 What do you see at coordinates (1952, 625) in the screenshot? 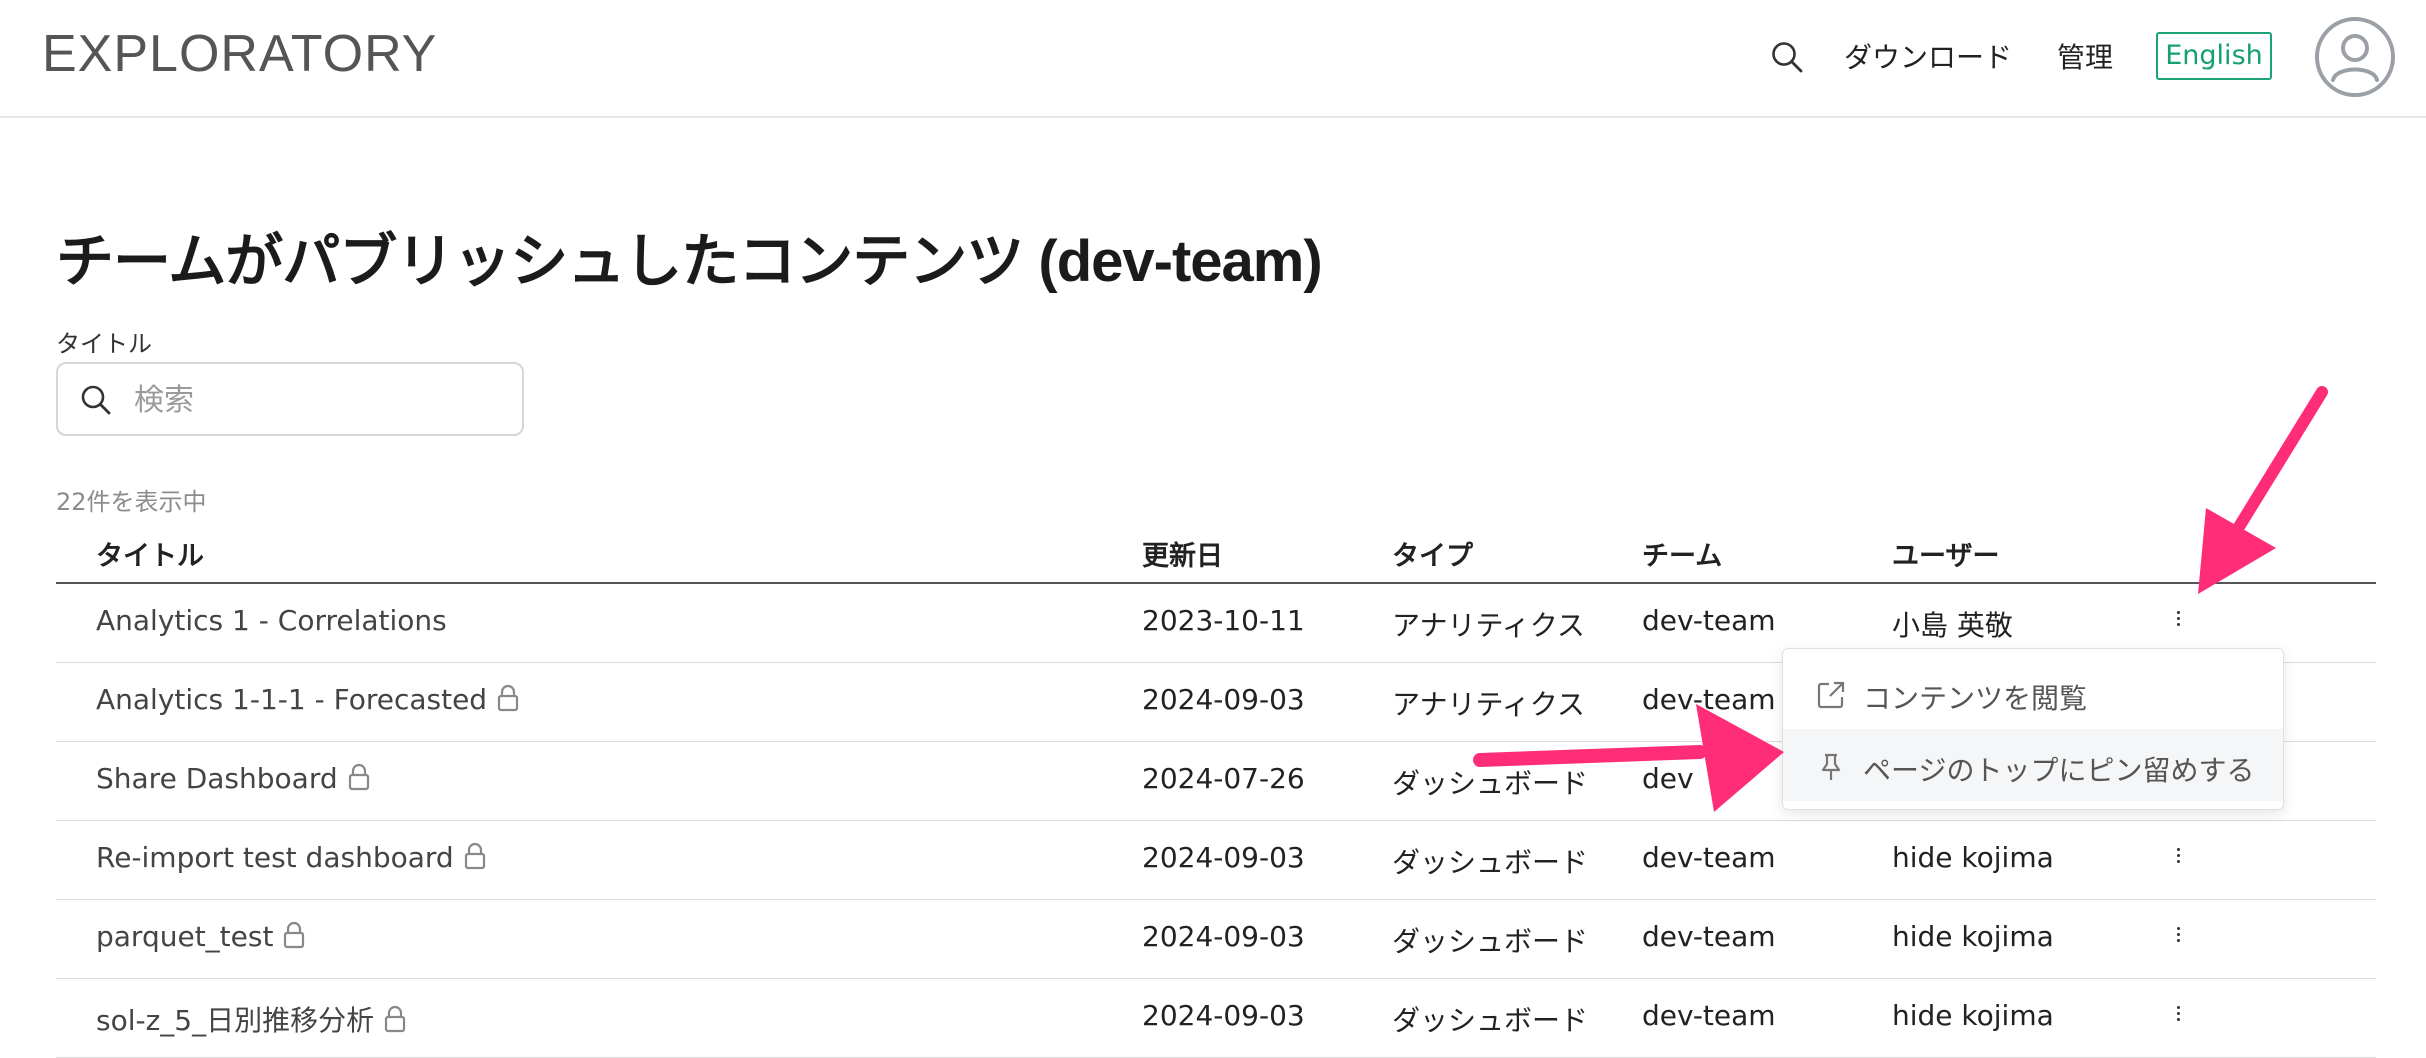
I see `row-user: 小島 英敬` at bounding box center [1952, 625].